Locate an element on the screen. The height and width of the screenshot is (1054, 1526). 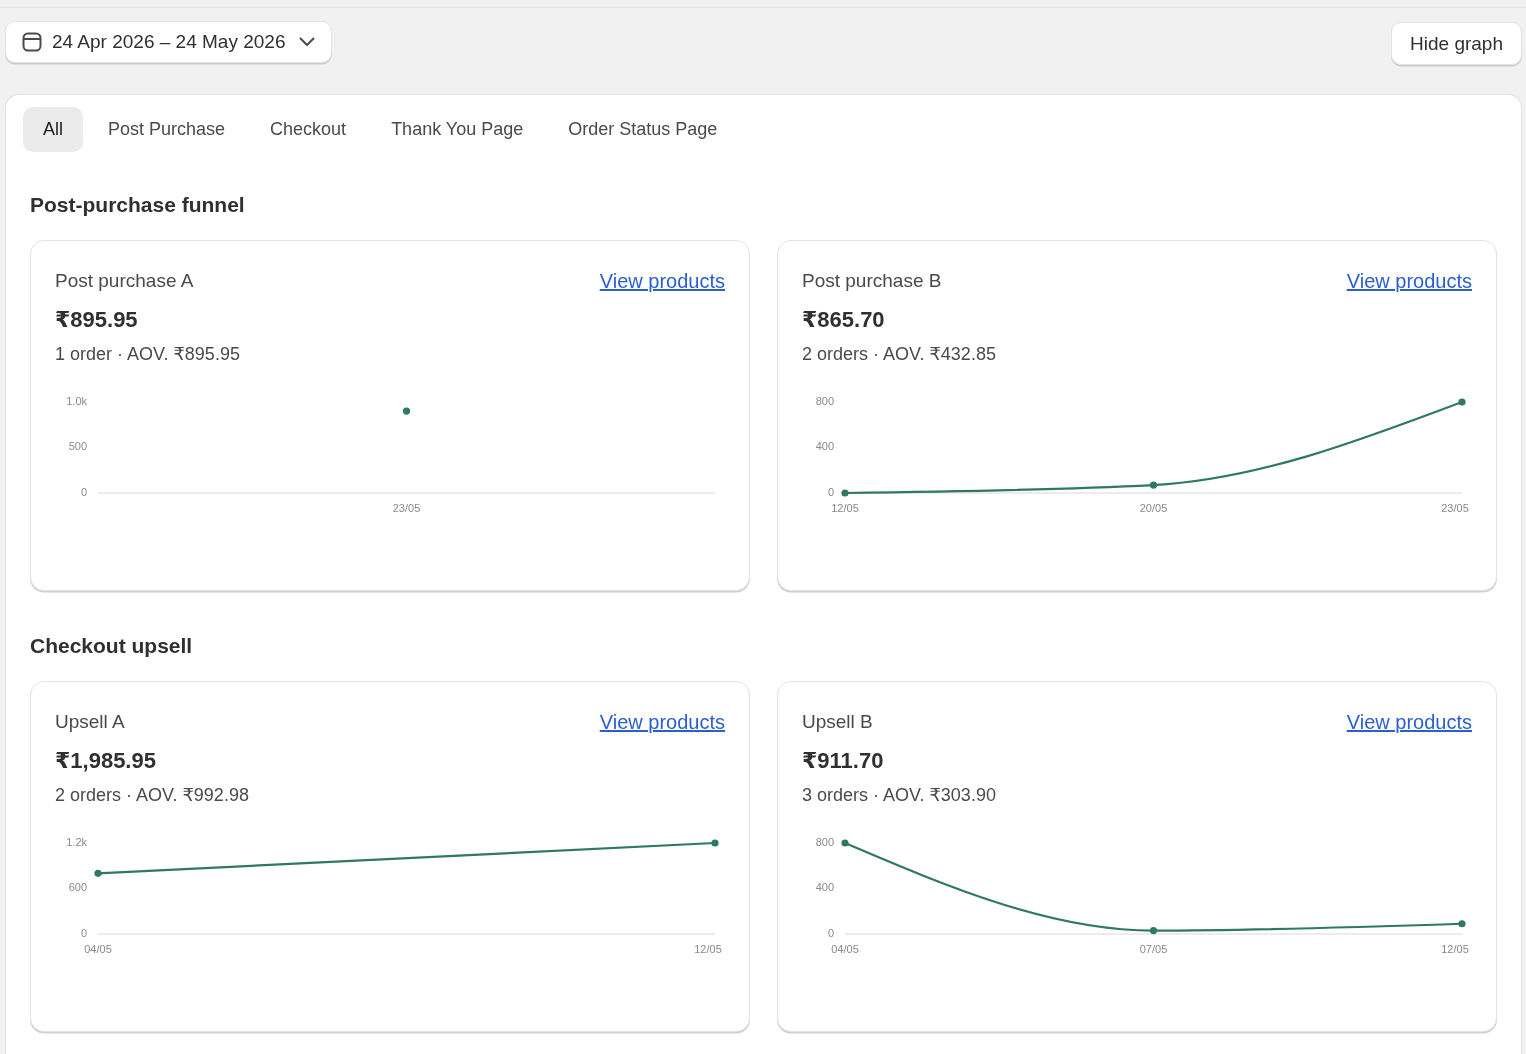
x-axis-label: 20/05 is located at coordinates (1153, 507).